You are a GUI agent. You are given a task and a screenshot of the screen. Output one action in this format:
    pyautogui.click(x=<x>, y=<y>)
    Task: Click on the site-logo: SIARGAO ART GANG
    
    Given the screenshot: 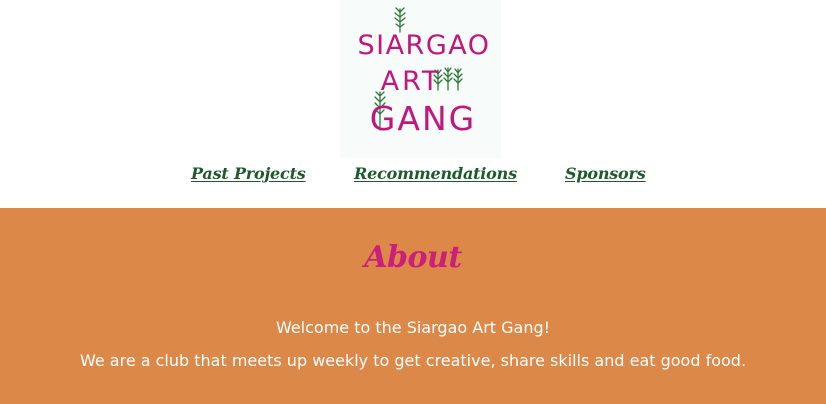 What is the action you would take?
    pyautogui.click(x=420, y=79)
    